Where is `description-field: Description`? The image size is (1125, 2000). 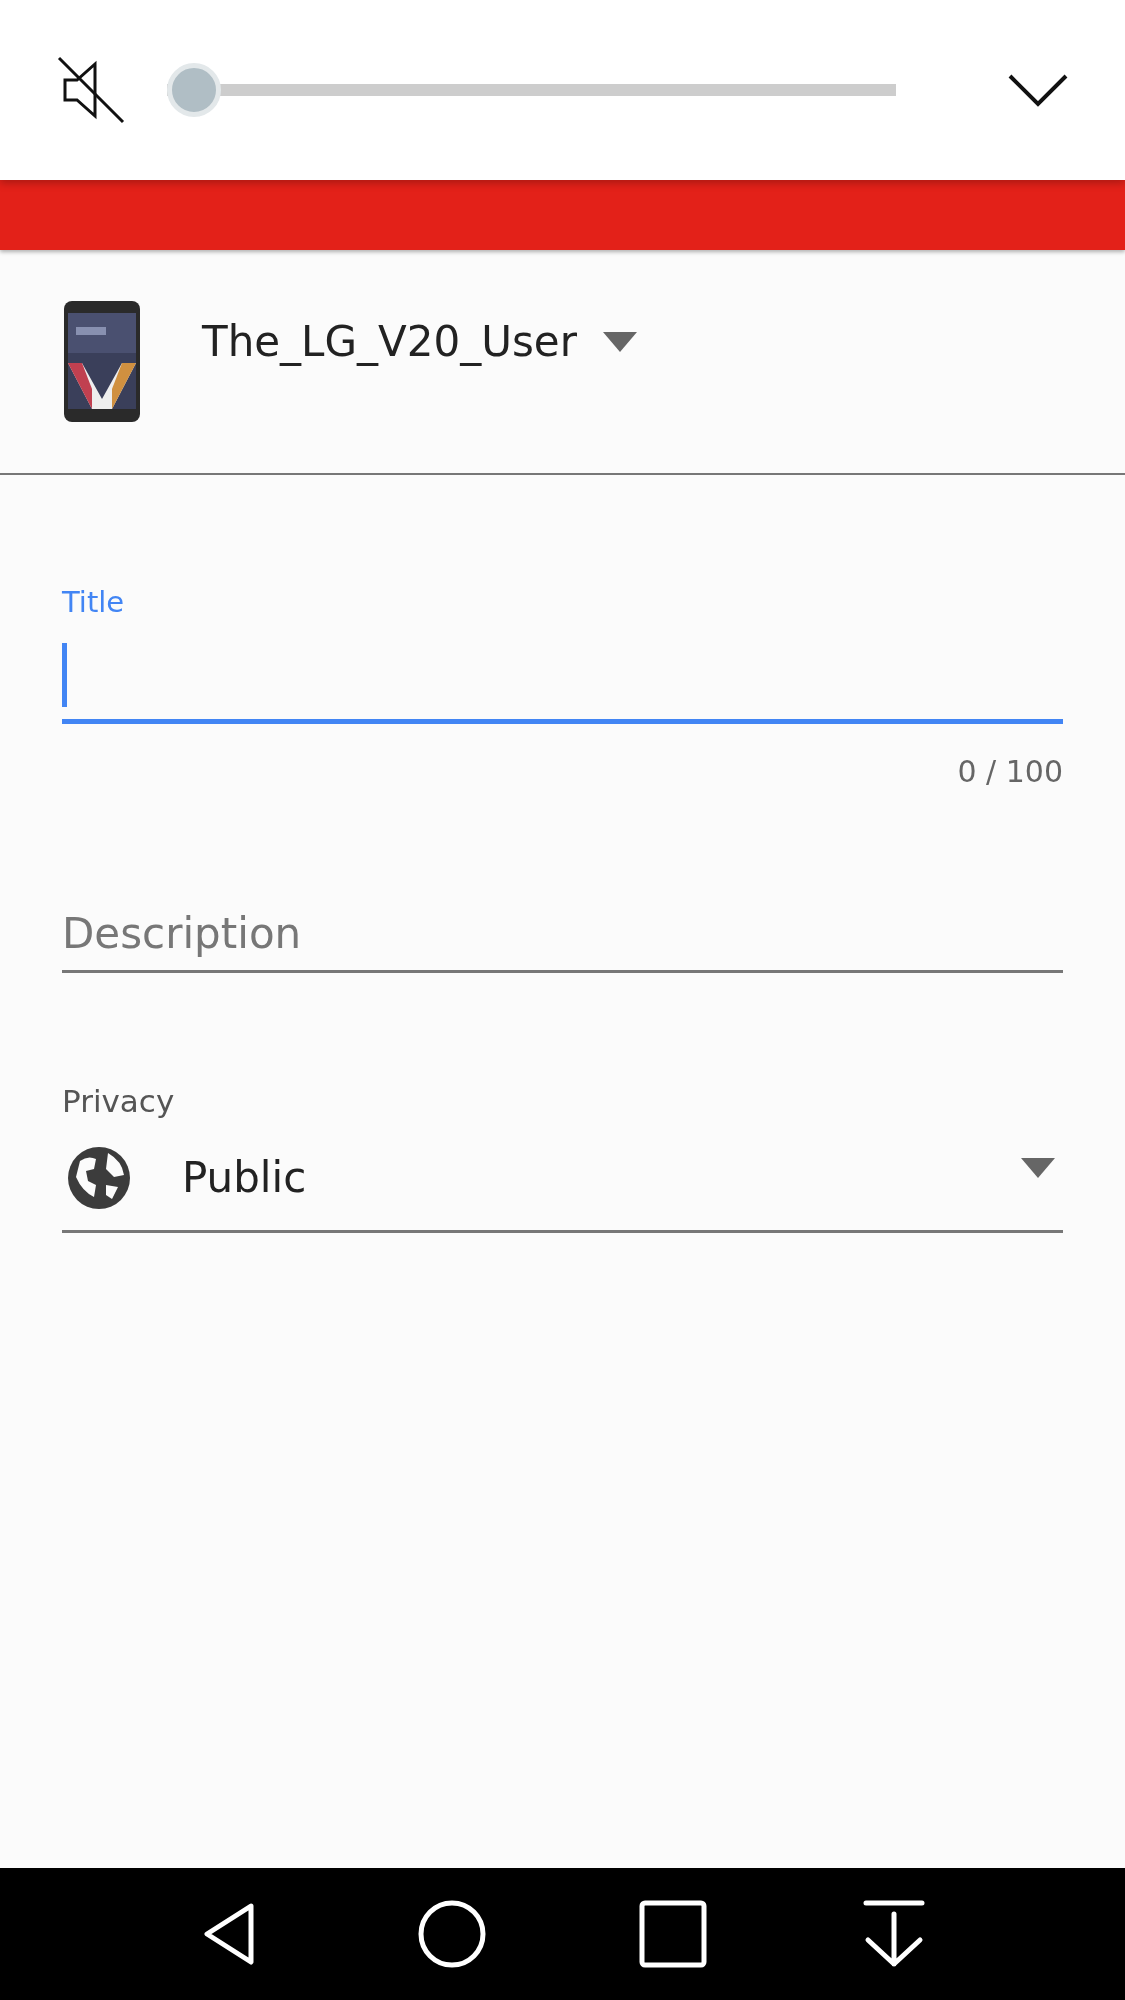 description-field: Description is located at coordinates (562, 941).